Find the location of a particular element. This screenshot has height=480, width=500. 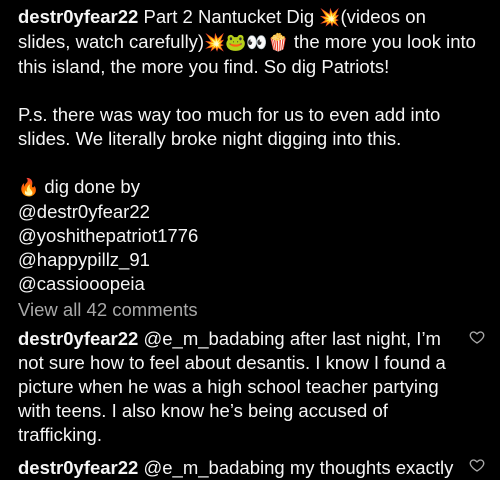

caption-text-part1: Part 2 Nantucket Dig is located at coordinates (229, 16).